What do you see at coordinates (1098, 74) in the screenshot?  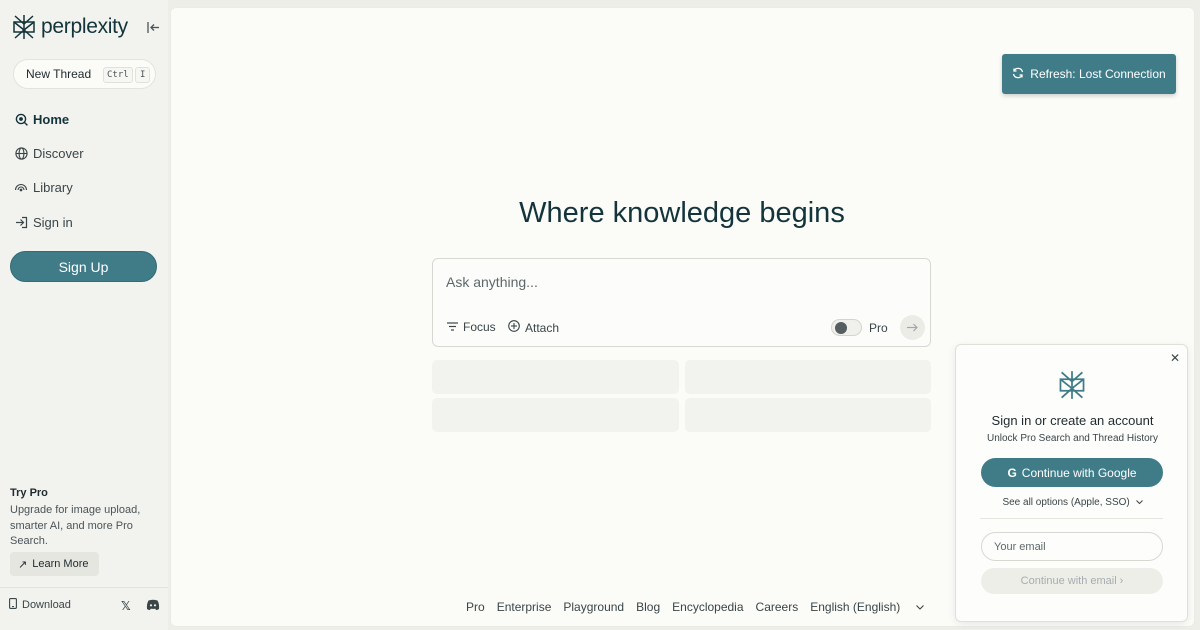 I see `refresh-label: Refresh: Lost Connection` at bounding box center [1098, 74].